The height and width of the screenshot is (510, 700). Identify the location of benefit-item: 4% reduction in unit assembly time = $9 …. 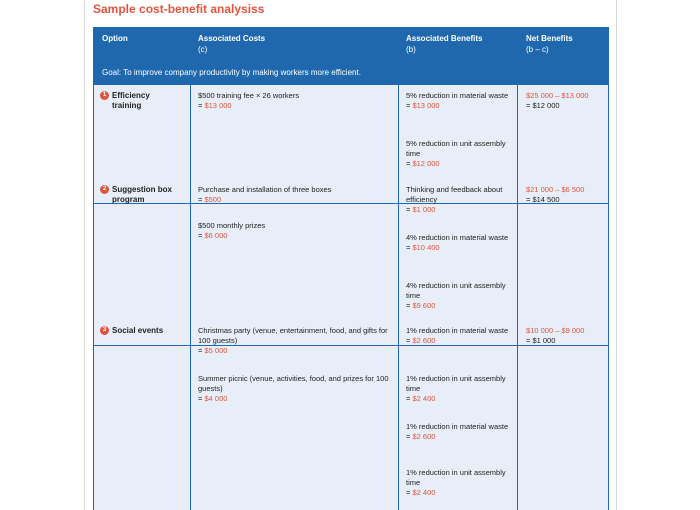
(460, 296).